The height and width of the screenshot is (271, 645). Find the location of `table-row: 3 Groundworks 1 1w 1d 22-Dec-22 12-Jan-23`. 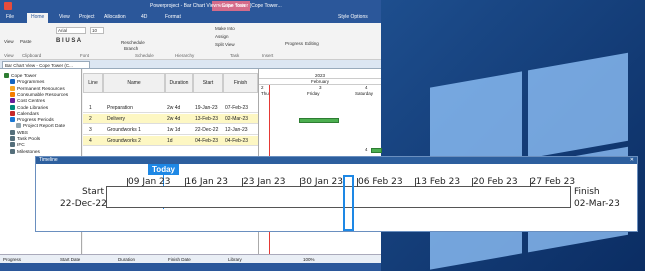

table-row: 3 Groundworks 1 1w 1d 22-Dec-22 12-Jan-23 is located at coordinates (170, 130).